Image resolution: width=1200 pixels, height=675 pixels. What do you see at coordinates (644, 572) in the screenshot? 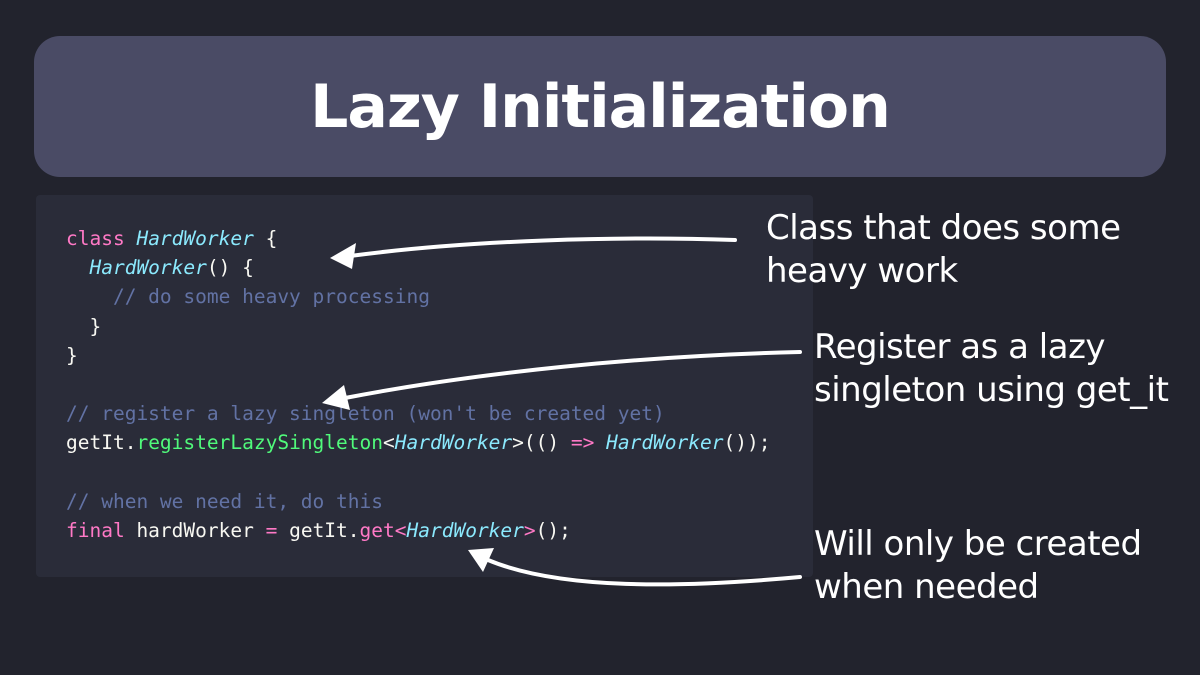
I see `arrow-to-get` at bounding box center [644, 572].